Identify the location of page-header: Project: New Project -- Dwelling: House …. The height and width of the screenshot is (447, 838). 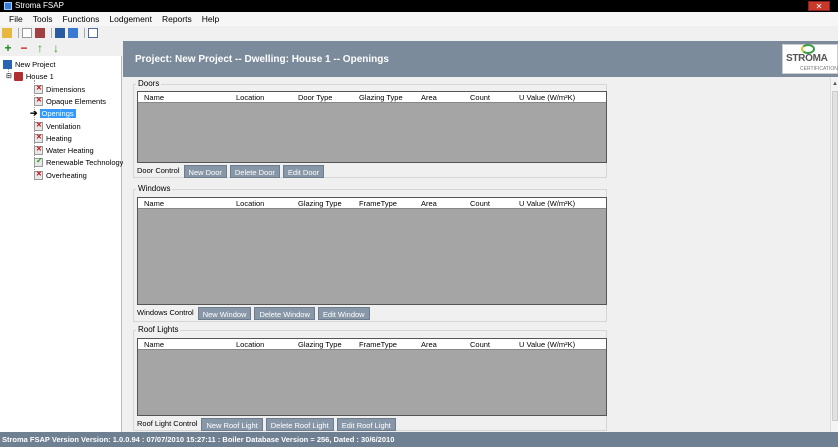
(480, 59).